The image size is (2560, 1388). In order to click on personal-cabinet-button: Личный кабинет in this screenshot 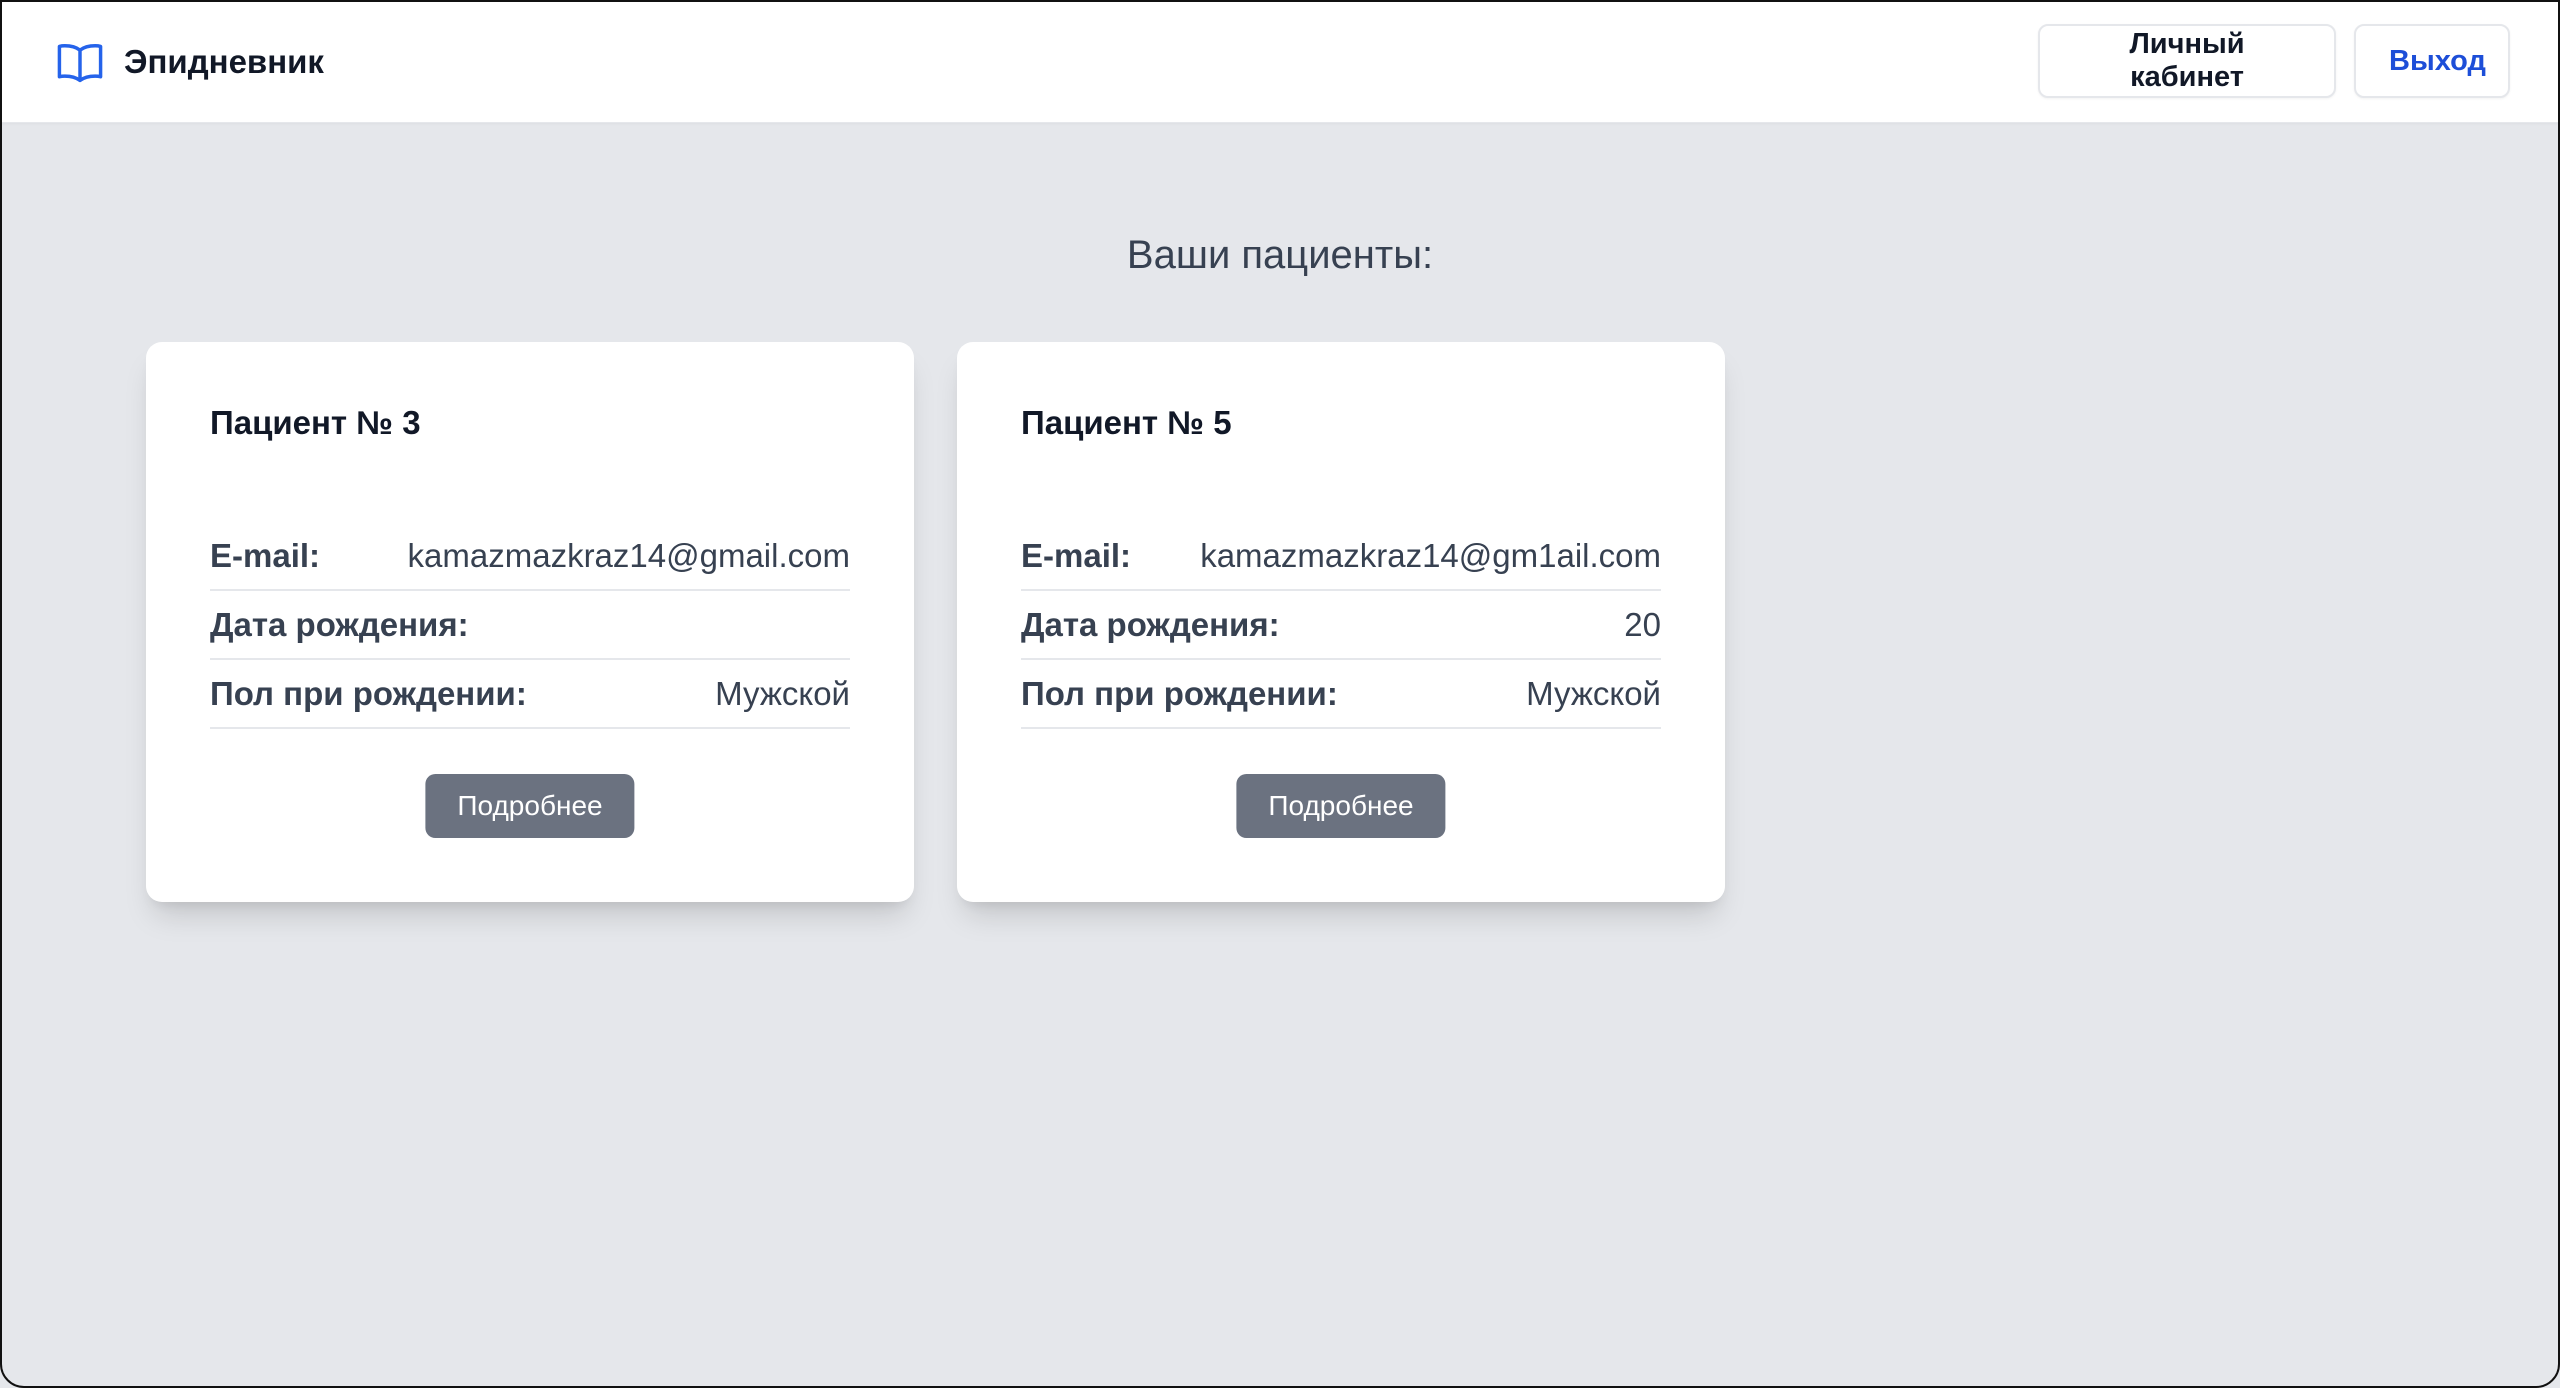, I will do `click(2187, 61)`.